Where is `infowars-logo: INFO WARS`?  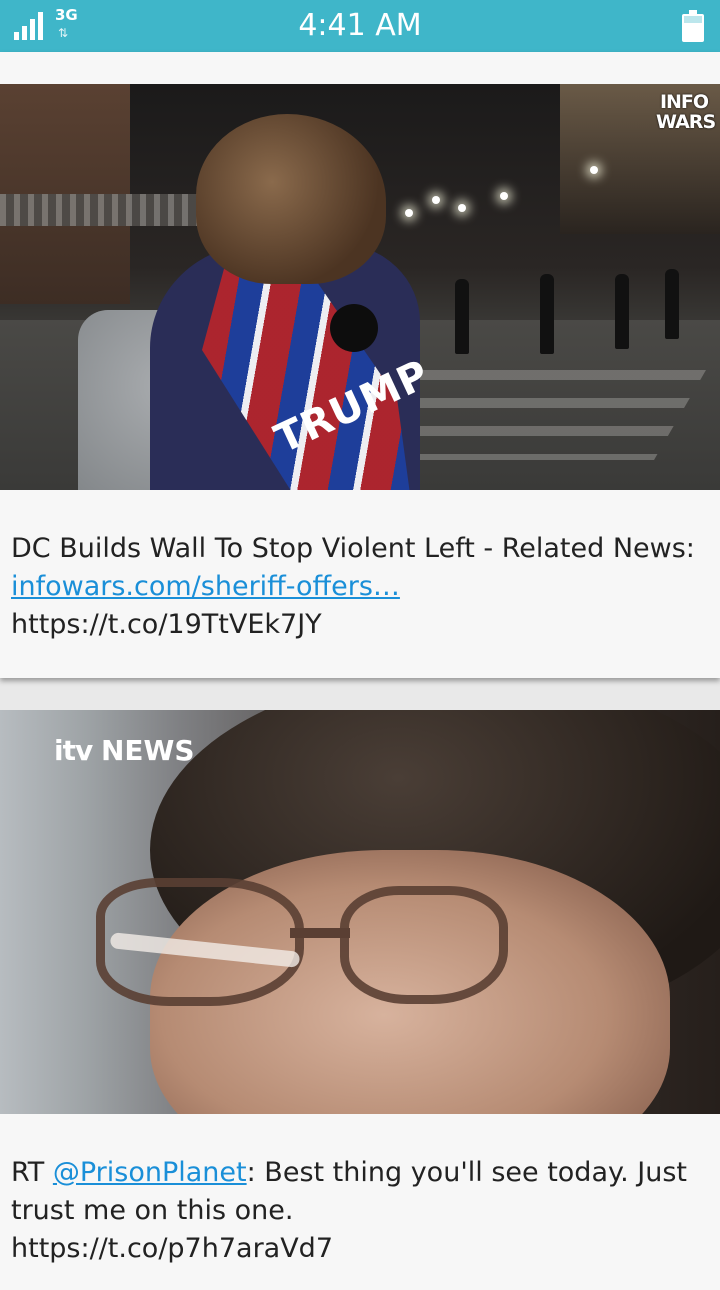
infowars-logo: INFO WARS is located at coordinates (686, 112).